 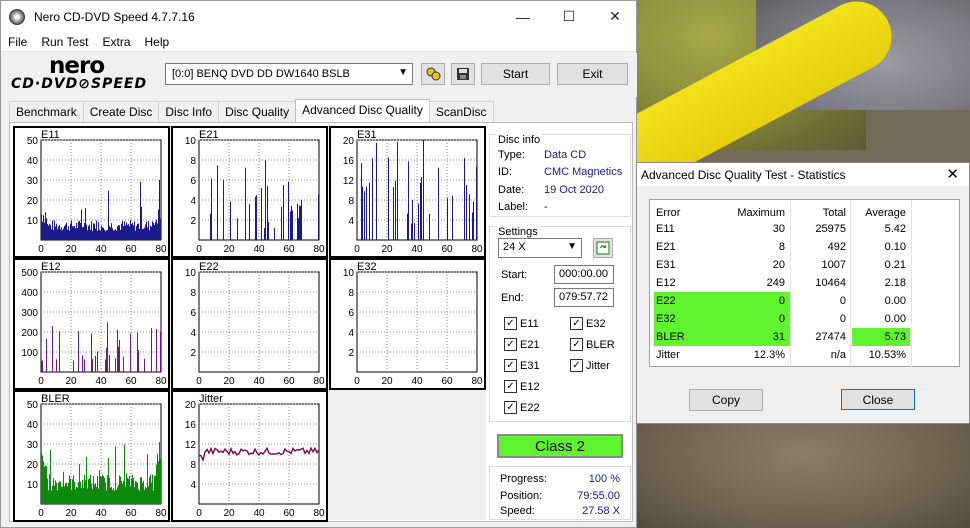 What do you see at coordinates (588, 323) in the screenshot?
I see `checkbox-e32: ✓ E32` at bounding box center [588, 323].